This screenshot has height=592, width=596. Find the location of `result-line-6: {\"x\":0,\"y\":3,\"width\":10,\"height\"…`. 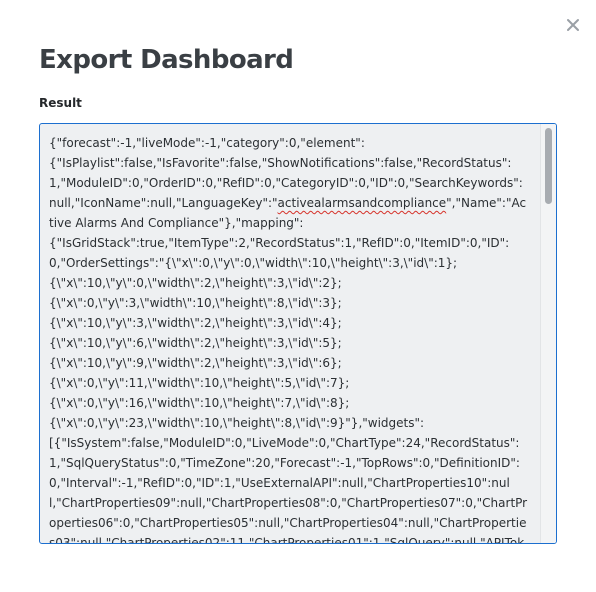

result-line-6: {\"x\":0,\"y\":3,\"width\":10,\"height\"… is located at coordinates (195, 303).